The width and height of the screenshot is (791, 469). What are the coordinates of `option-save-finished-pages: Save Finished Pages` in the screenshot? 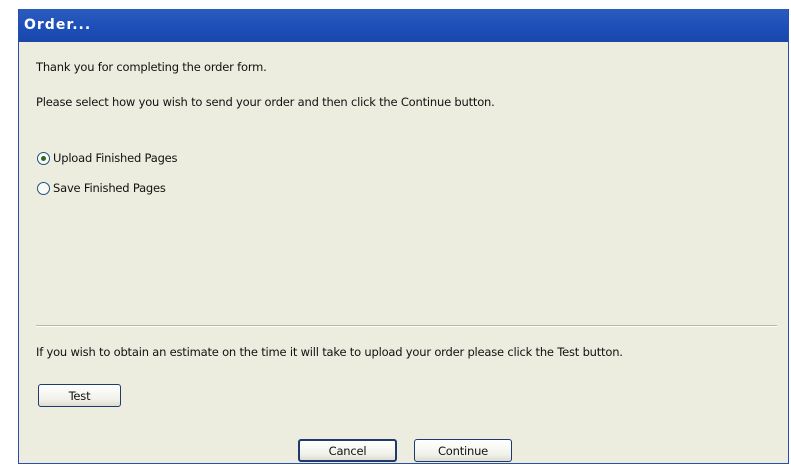 It's located at (101, 188).